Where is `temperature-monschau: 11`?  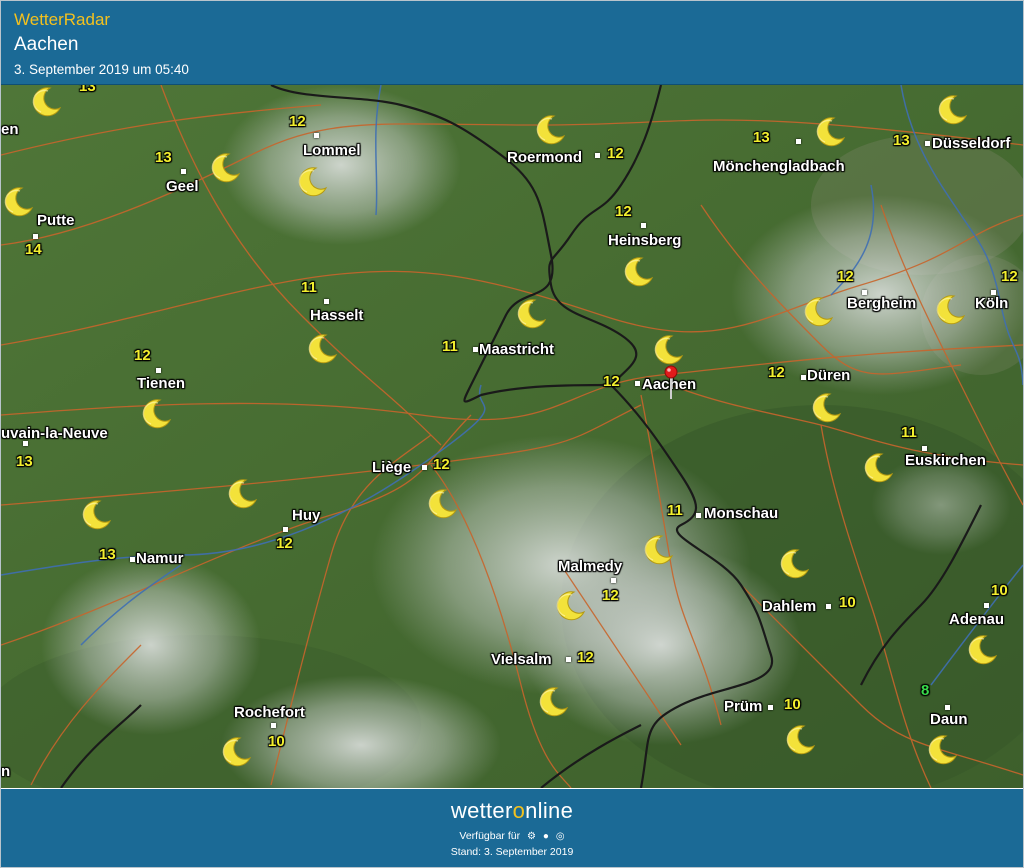 temperature-monschau: 11 is located at coordinates (675, 510).